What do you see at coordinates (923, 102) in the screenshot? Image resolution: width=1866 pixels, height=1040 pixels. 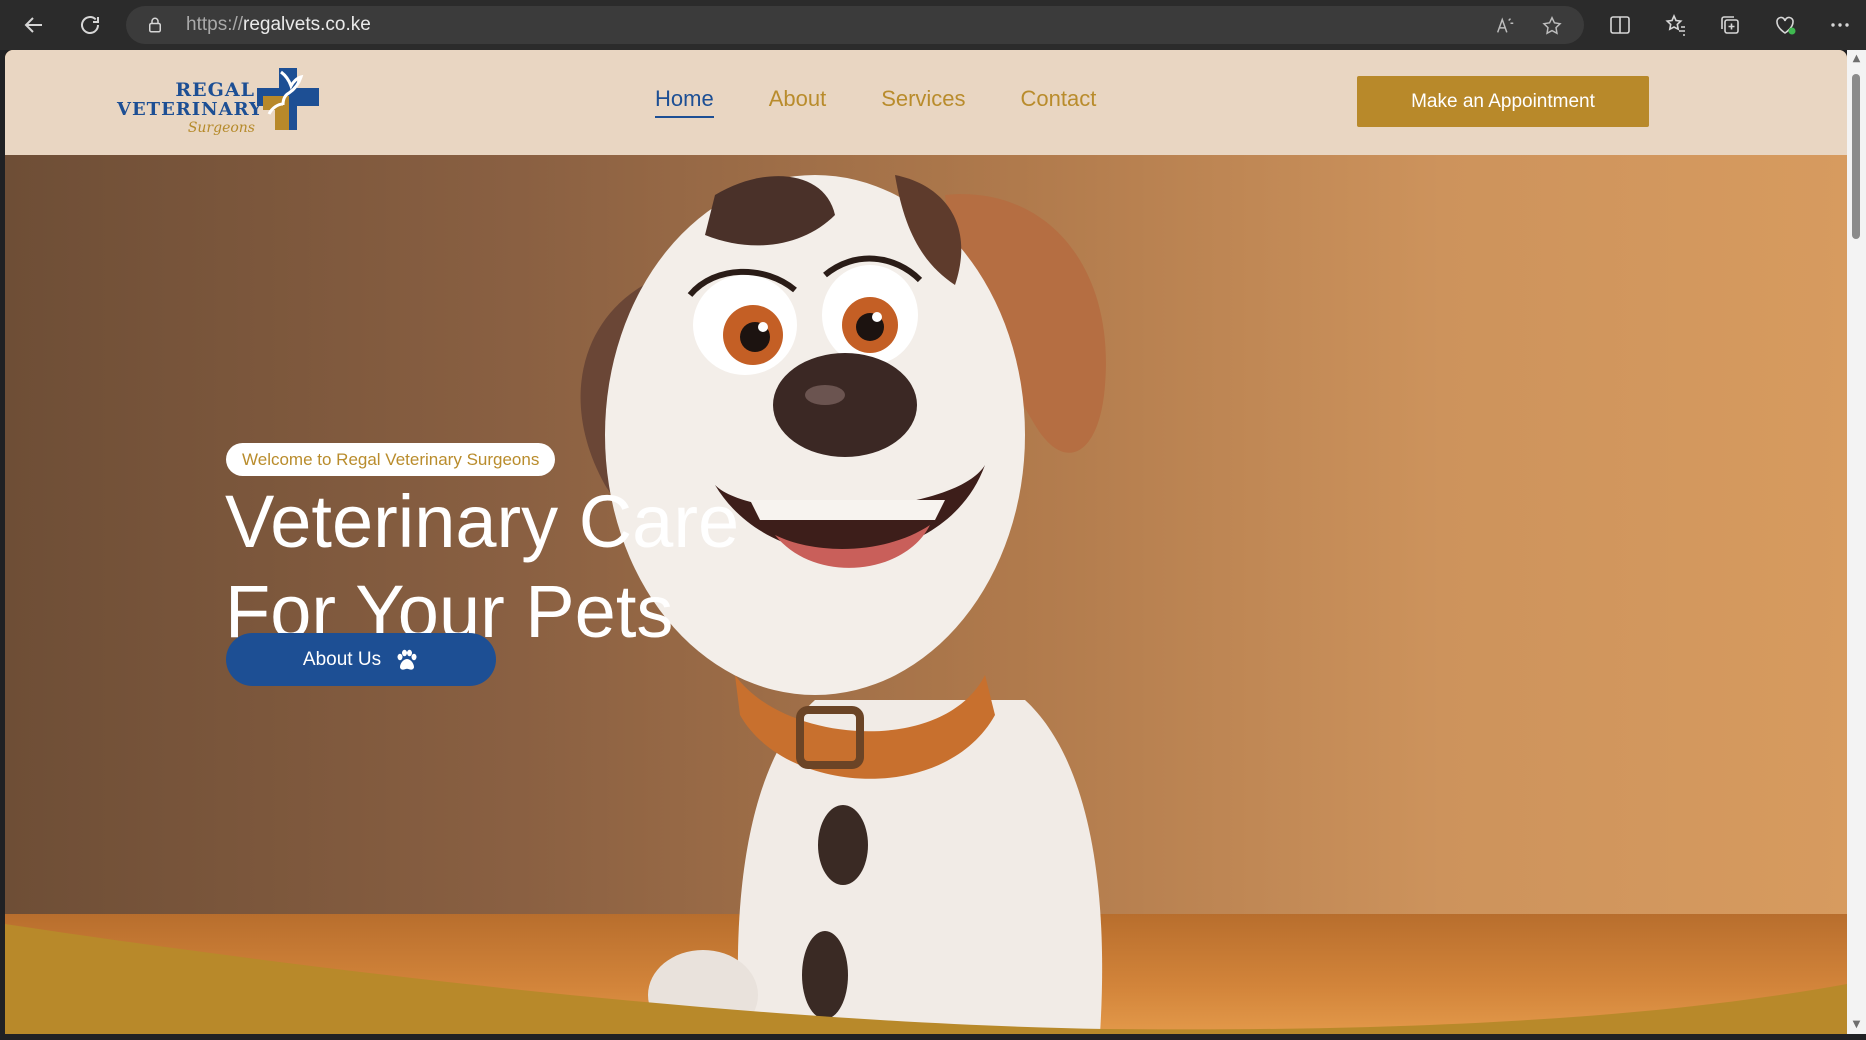 I see `nav-services: Services` at bounding box center [923, 102].